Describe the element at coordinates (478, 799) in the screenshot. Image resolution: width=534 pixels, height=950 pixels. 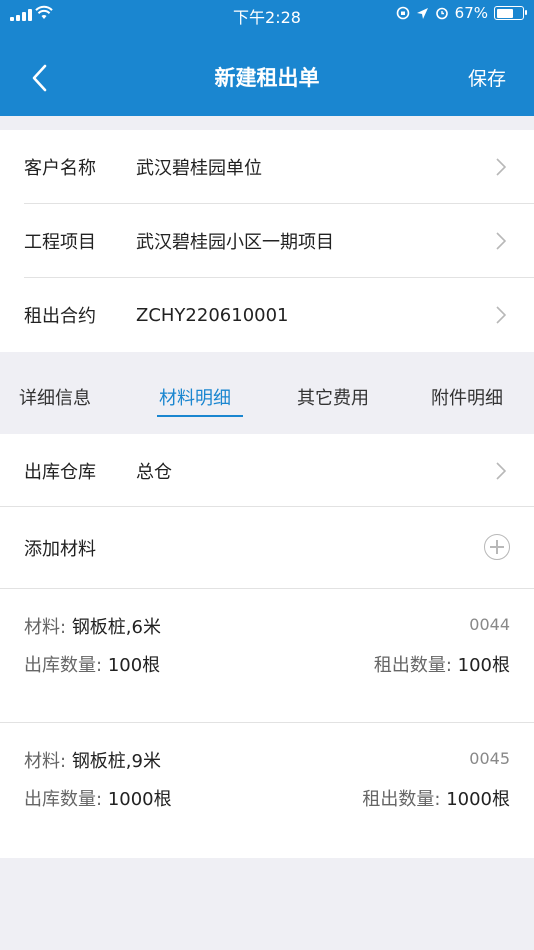
I see `rent-qty-value: 1000根` at that location.